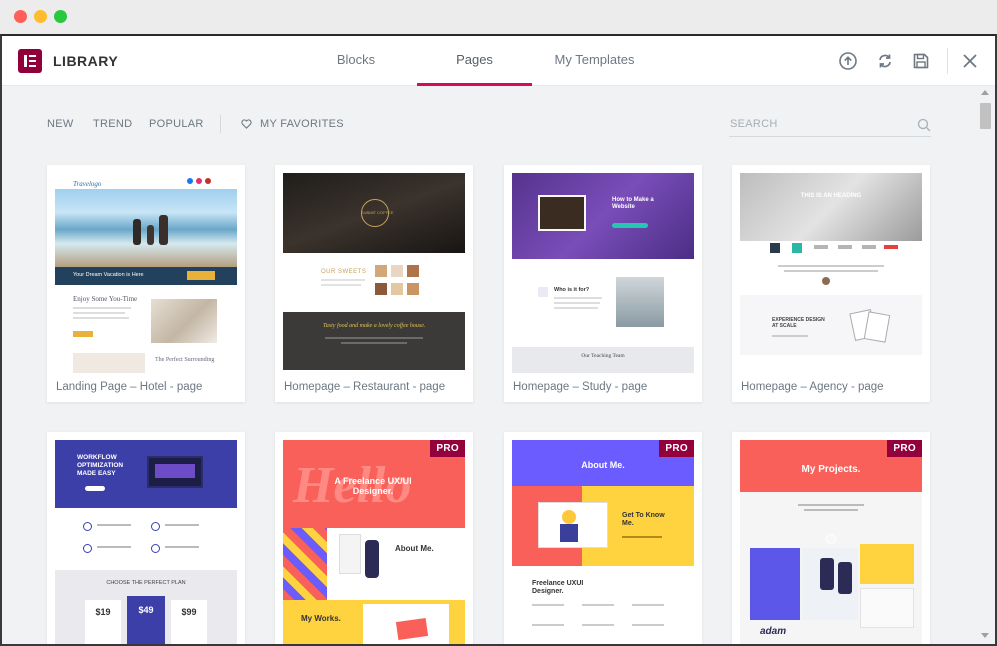 The width and height of the screenshot is (997, 646). Describe the element at coordinates (112, 124) in the screenshot. I see `filter-trend: TREND` at that location.